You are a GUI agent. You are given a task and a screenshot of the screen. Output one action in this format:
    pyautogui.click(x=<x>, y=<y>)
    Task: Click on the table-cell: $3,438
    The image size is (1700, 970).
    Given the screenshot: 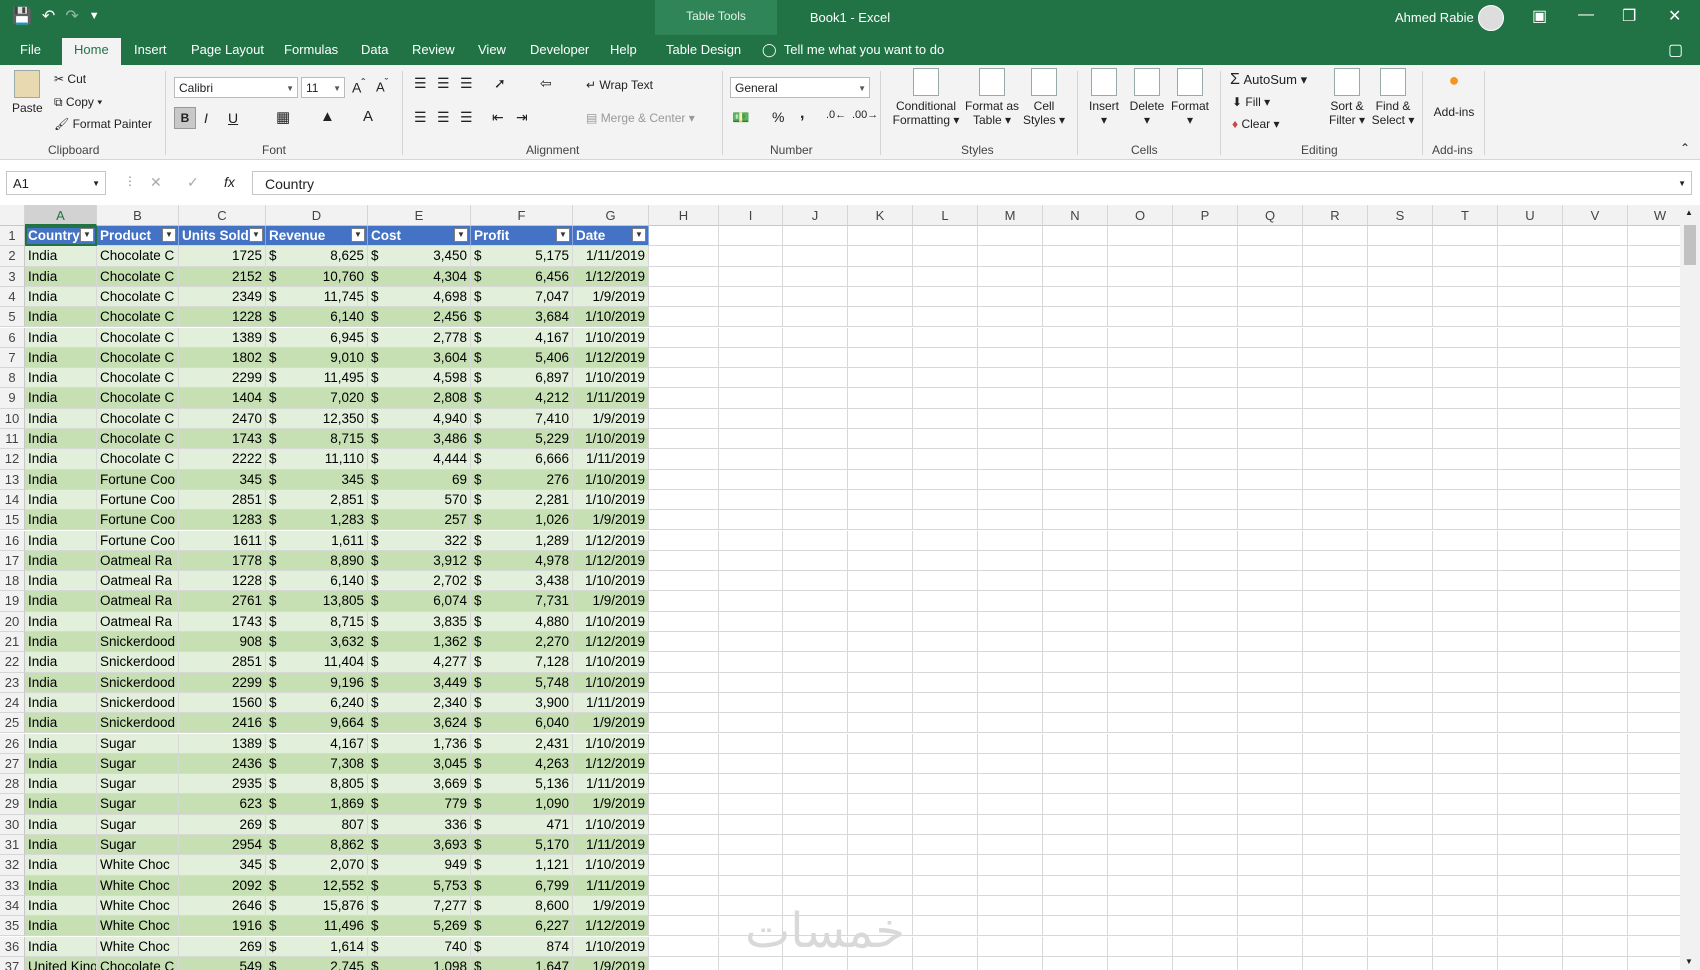 What is the action you would take?
    pyautogui.click(x=522, y=581)
    